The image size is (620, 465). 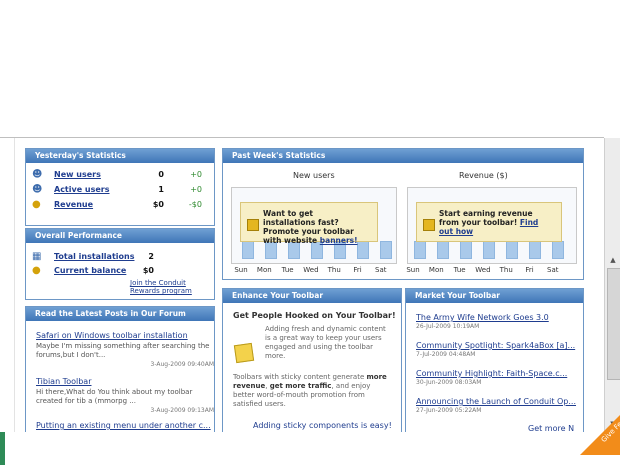 I want to click on stat-row-total-installations: ▦ Total installations 2, so click(x=121, y=257).